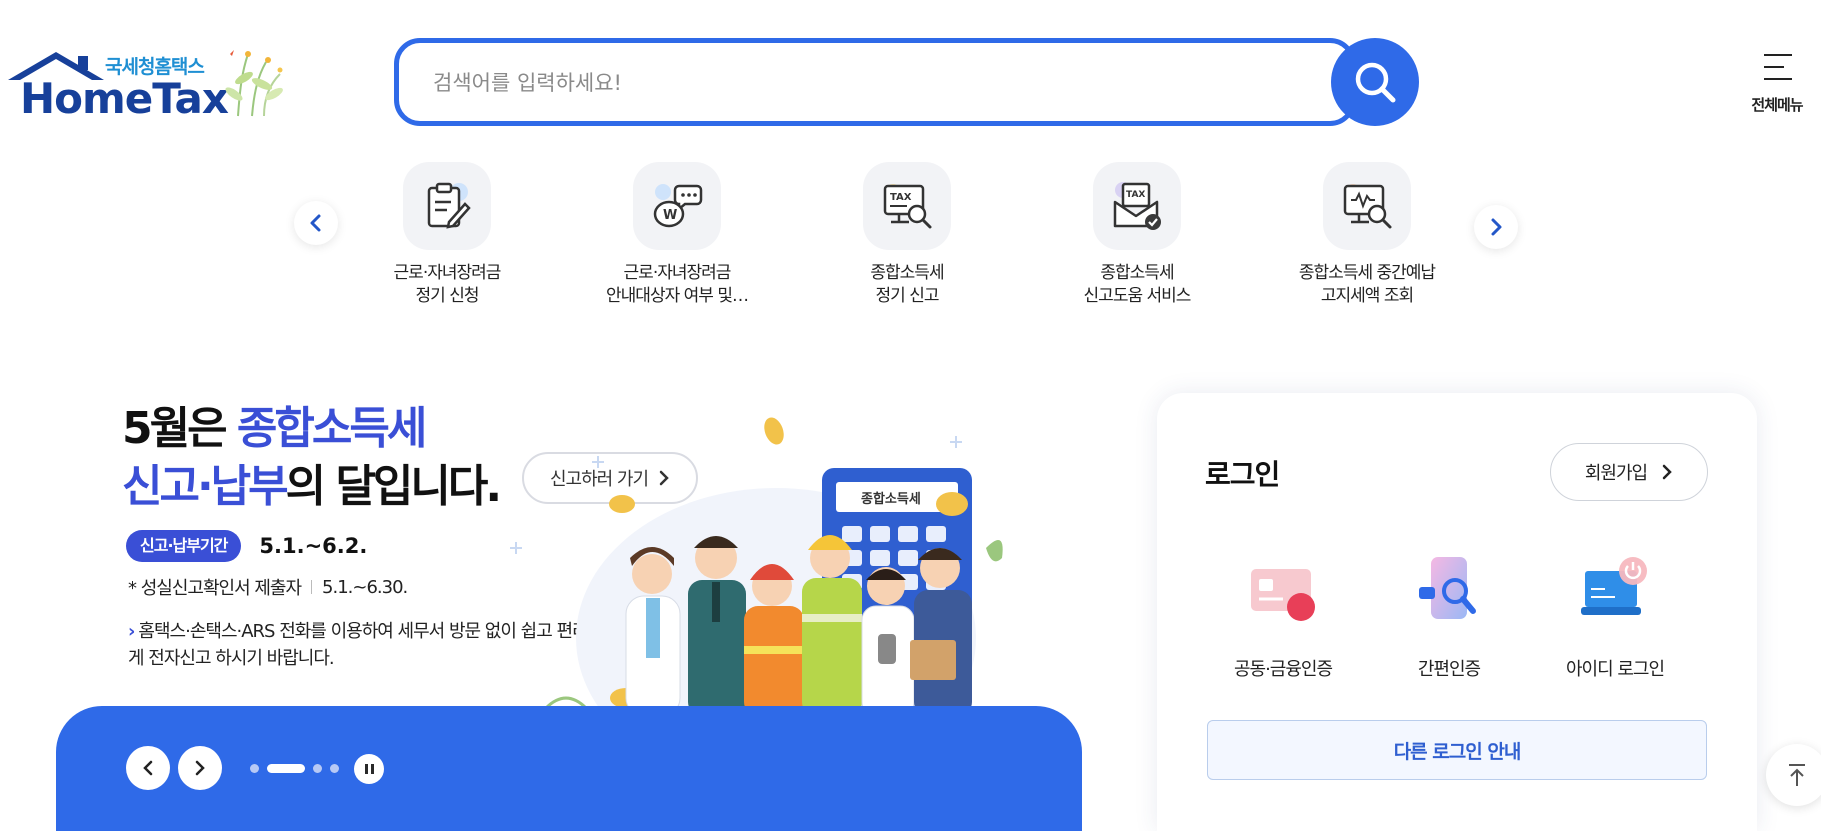  What do you see at coordinates (124, 98) in the screenshot?
I see `logo-title: HomeTax` at bounding box center [124, 98].